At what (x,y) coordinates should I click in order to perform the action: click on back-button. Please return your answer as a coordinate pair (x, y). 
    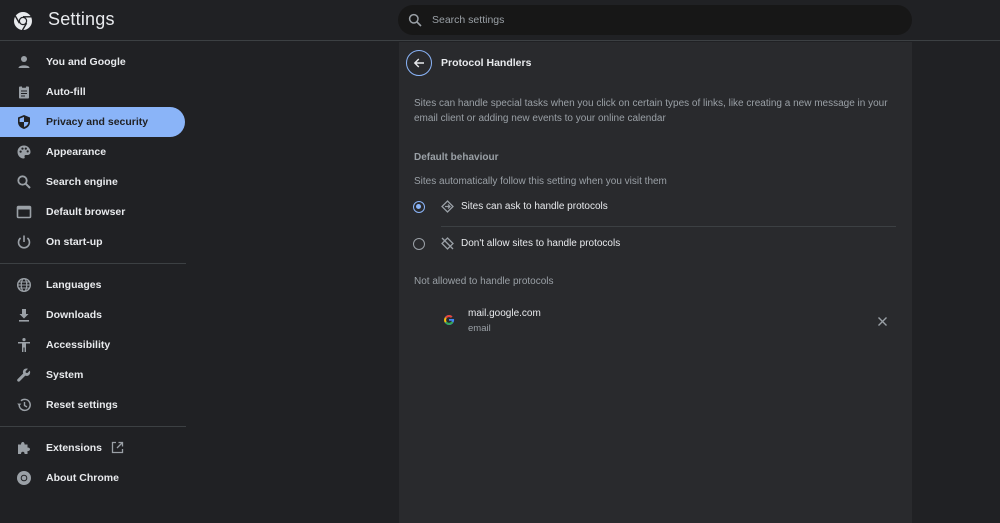
    Looking at the image, I should click on (419, 63).